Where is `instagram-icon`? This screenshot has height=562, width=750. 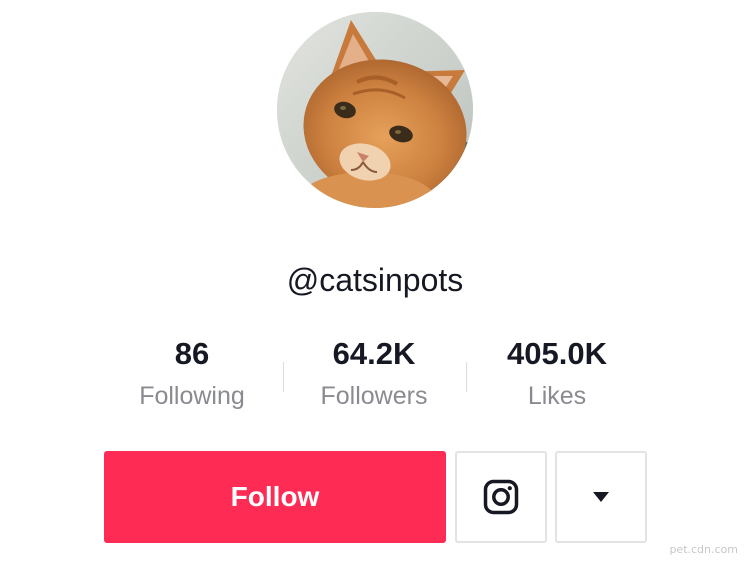
instagram-icon is located at coordinates (501, 497).